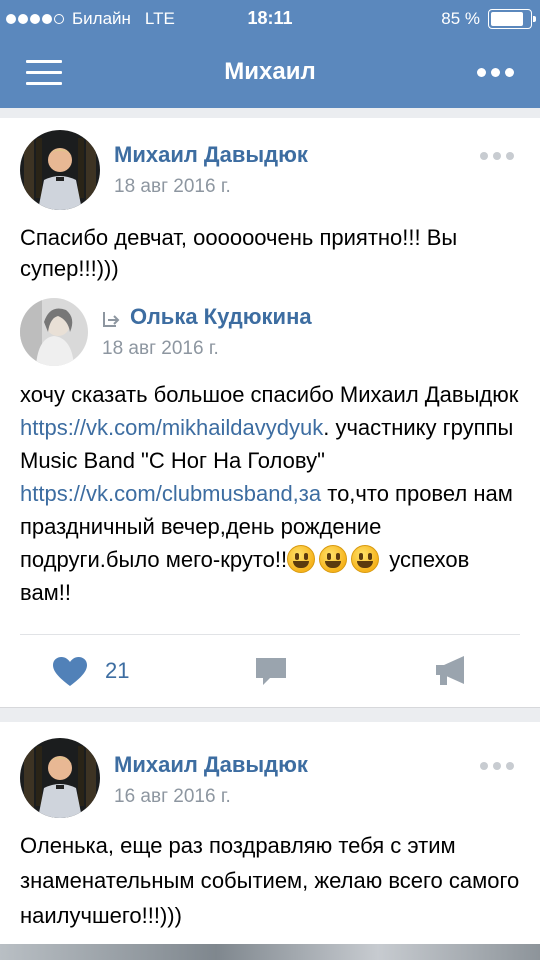 This screenshot has width=540, height=960. What do you see at coordinates (170, 493) in the screenshot?
I see `group-link: https://vk.com/clubmusband,за` at bounding box center [170, 493].